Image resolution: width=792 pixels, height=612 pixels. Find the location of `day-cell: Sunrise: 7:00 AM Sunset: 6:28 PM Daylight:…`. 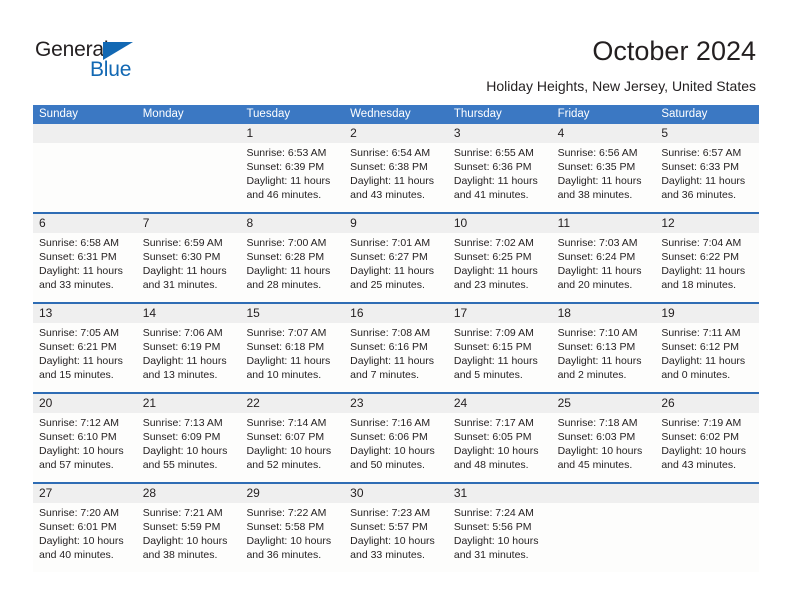

day-cell: Sunrise: 7:00 AM Sunset: 6:28 PM Daylight:… is located at coordinates (292, 267).